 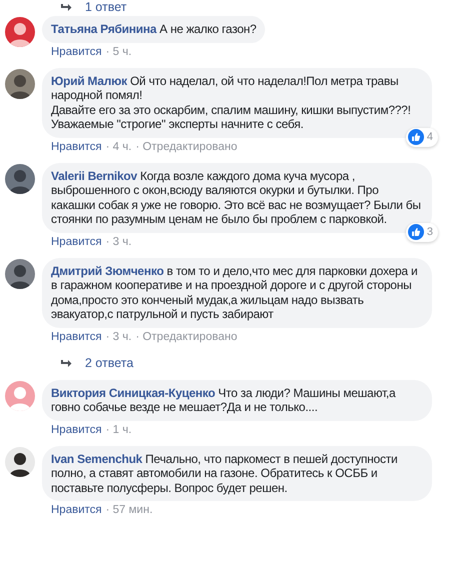 I want to click on comment-text: Дмитрий Зюмченко в том то и дело,что мес для парковки дохера и в гаражном кооперативе и на проездной дороге и с другой стороны дома,просто это конченый мудак,а жильцам надо вызвать эвакуатор,с патрульной и пусть забирают, so click(x=234, y=293).